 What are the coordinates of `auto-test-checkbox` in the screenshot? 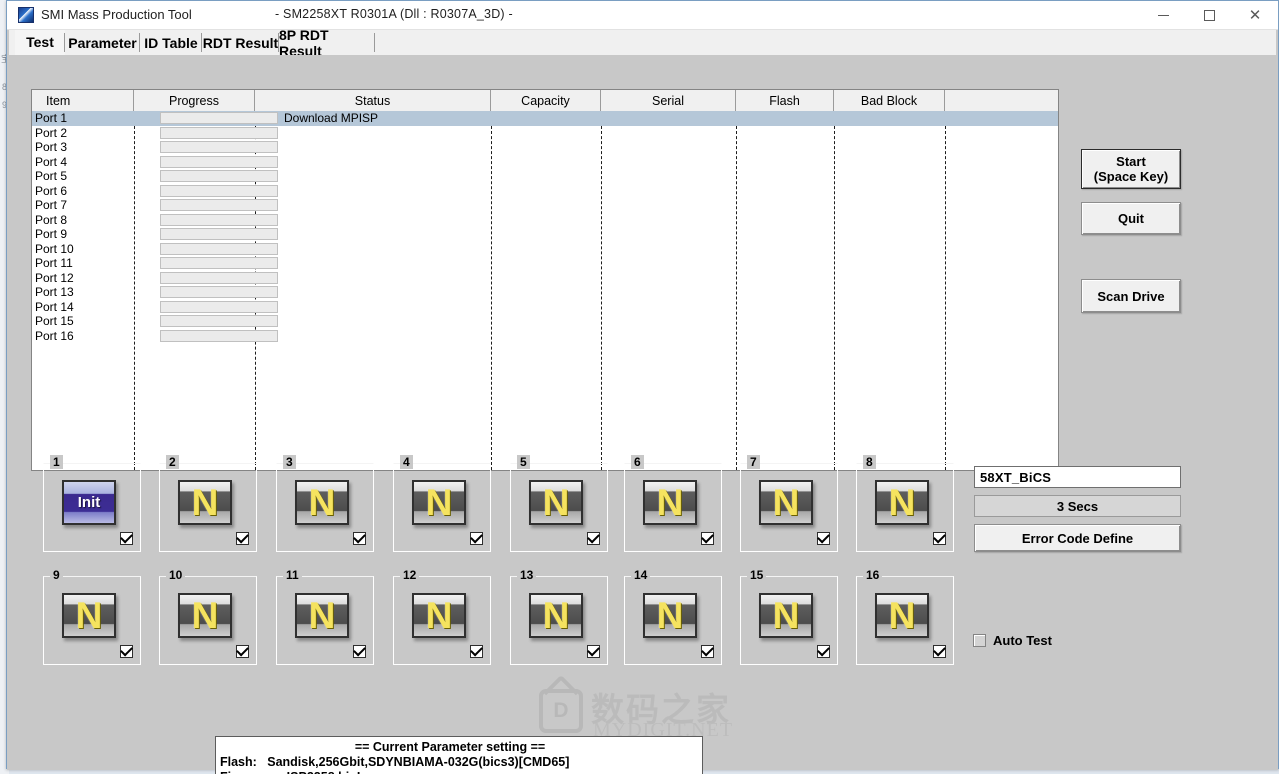 It's located at (979, 640).